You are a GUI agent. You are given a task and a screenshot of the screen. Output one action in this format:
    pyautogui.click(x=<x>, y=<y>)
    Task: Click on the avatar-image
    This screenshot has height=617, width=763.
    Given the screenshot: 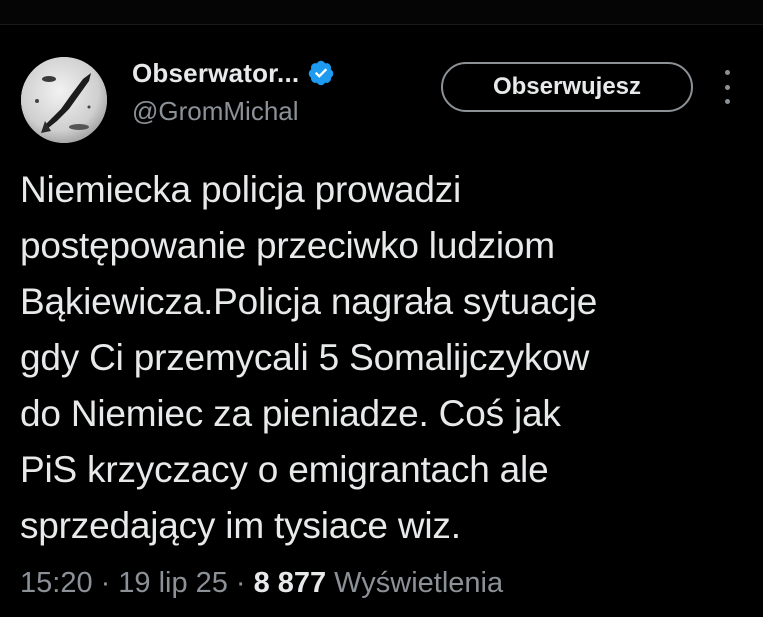 What is the action you would take?
    pyautogui.click(x=64, y=100)
    